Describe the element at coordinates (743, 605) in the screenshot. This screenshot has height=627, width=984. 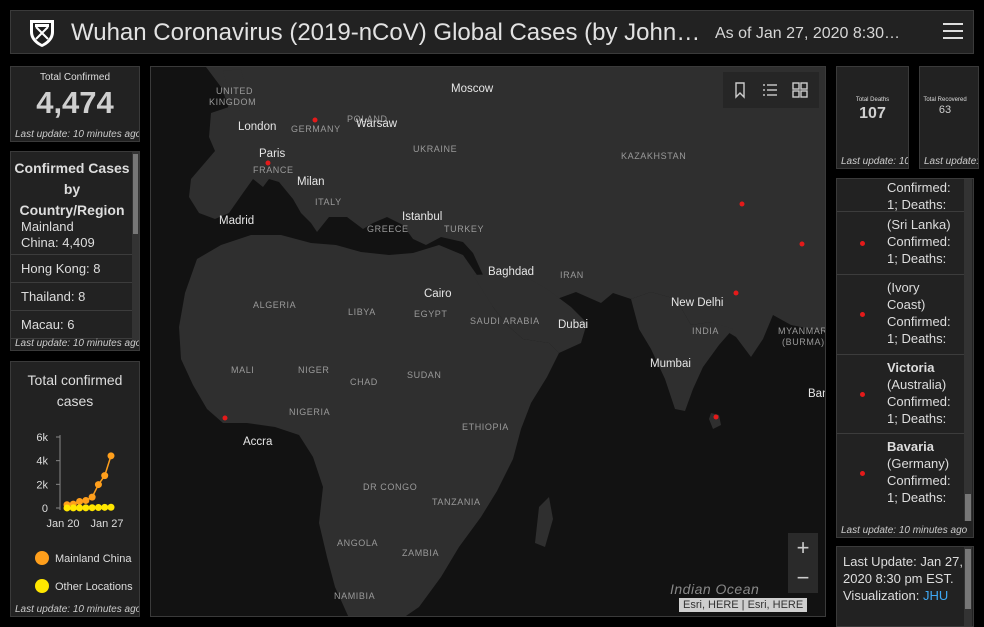
I see `map-attribution: Esri, HERE | Esri, HERE` at that location.